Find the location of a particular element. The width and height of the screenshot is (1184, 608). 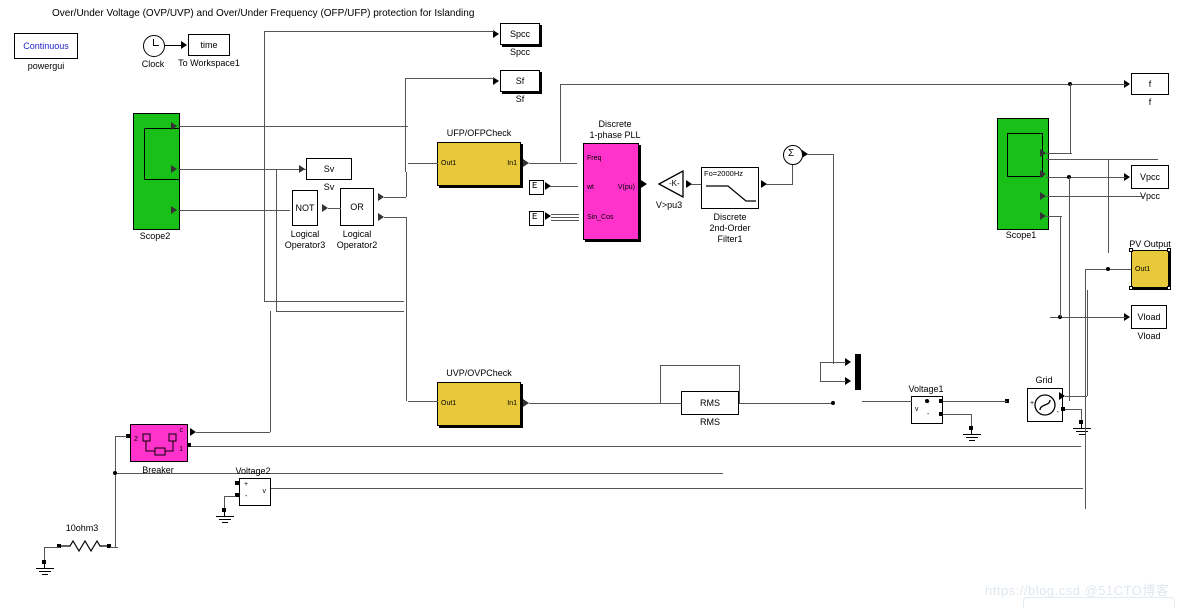

wire-or-in2-v is located at coordinates (406, 309).